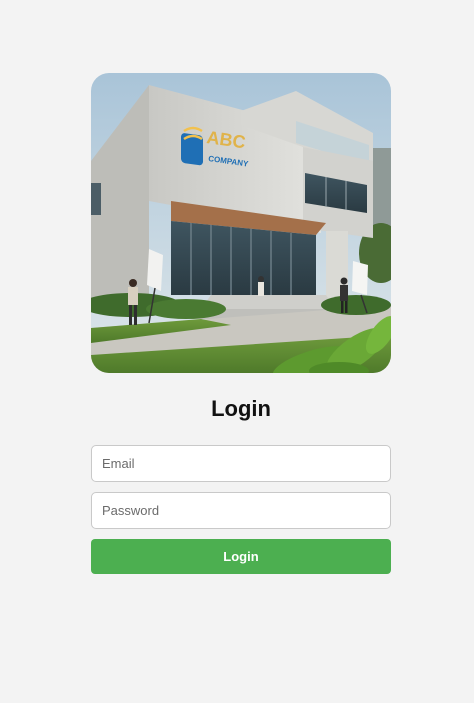 The image size is (474, 703). Describe the element at coordinates (241, 510) in the screenshot. I see `password-field` at that location.